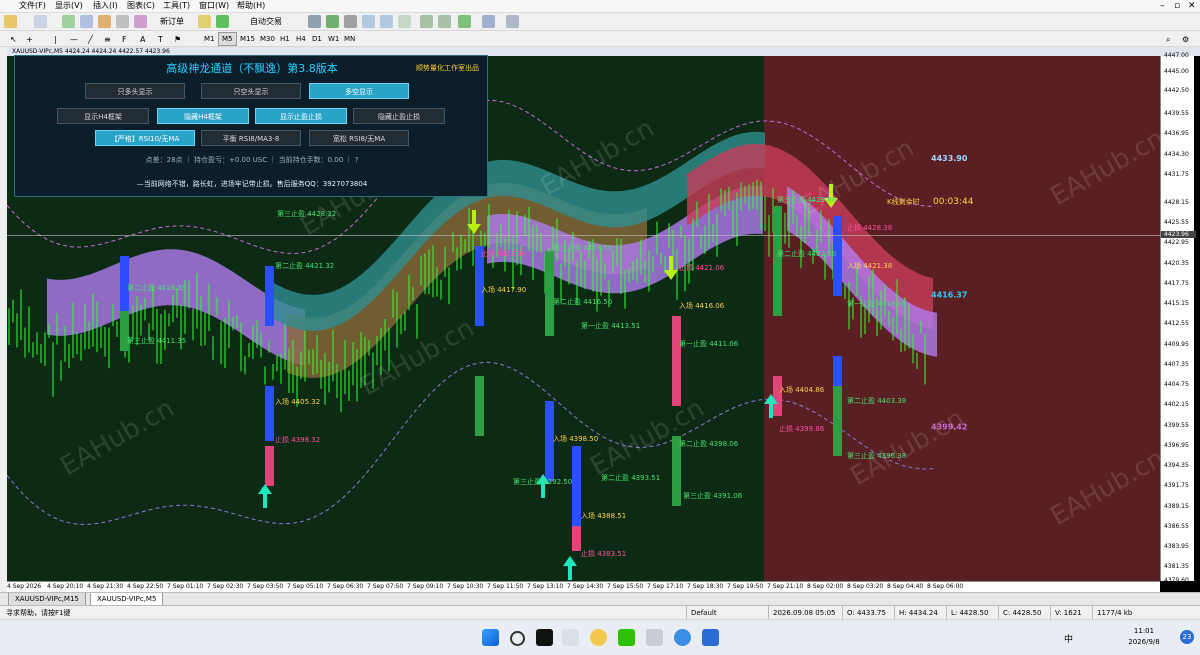 This screenshot has width=1200, height=655. What do you see at coordinates (876, 400) in the screenshot?
I see `signal-label: 第二止盈 4403.38` at bounding box center [876, 400].